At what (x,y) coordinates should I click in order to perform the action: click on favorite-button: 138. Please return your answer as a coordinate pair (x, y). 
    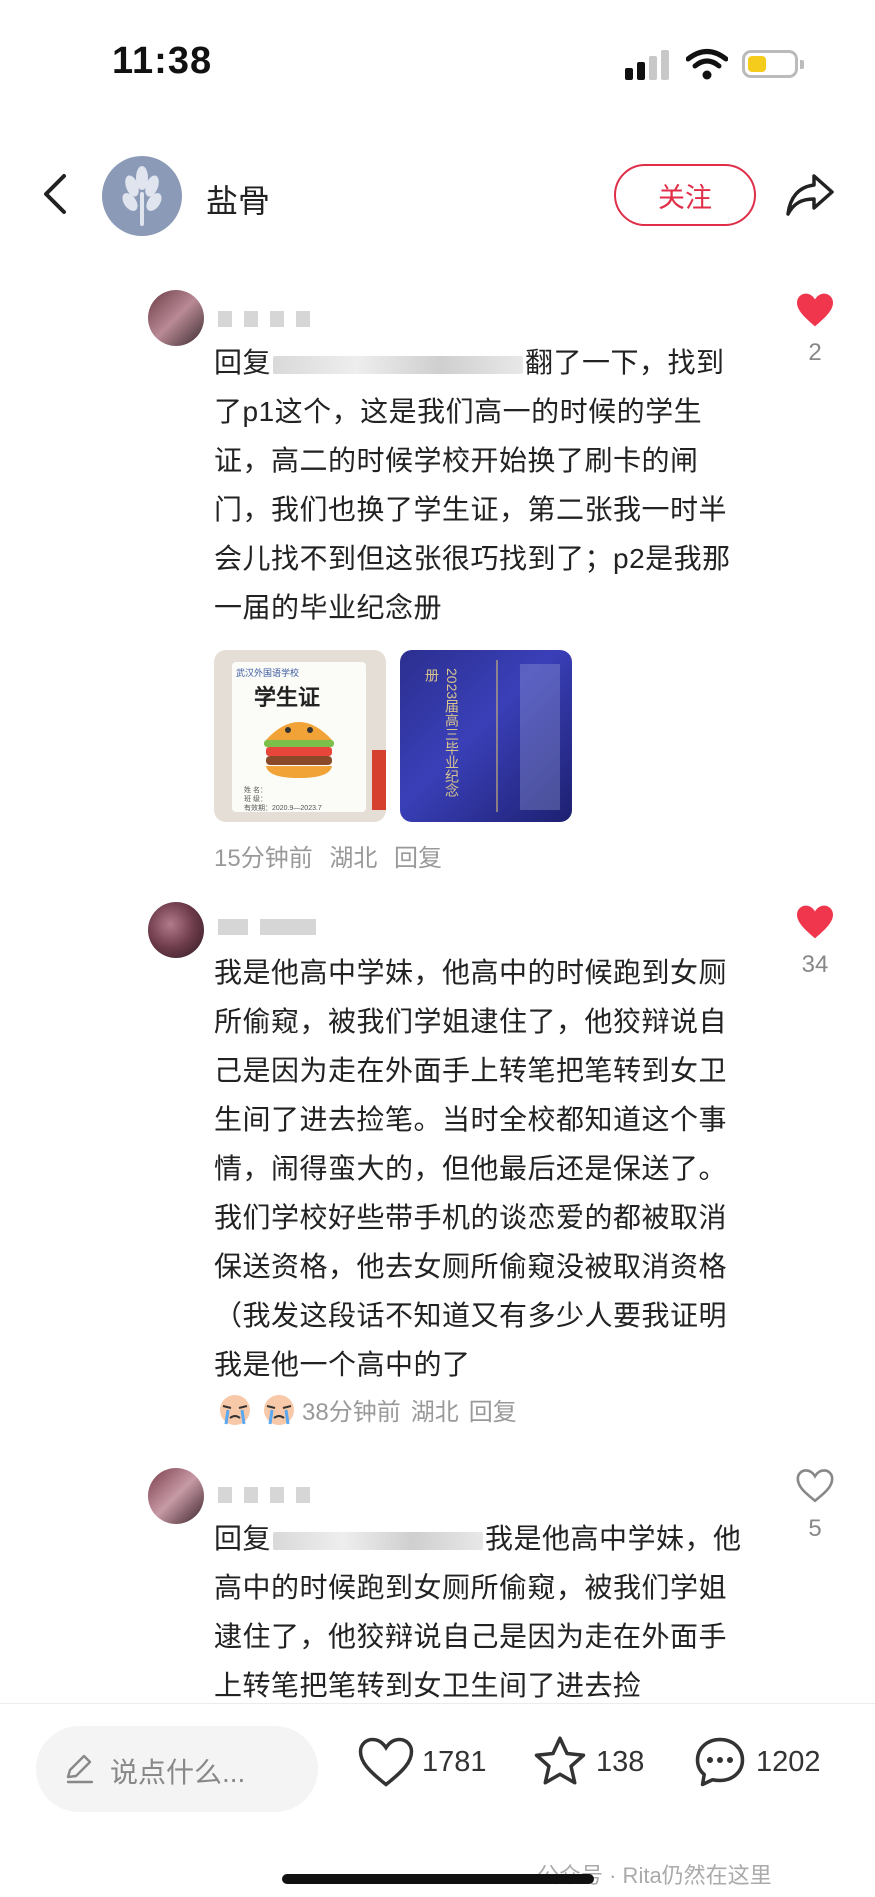
    Looking at the image, I should click on (587, 1762).